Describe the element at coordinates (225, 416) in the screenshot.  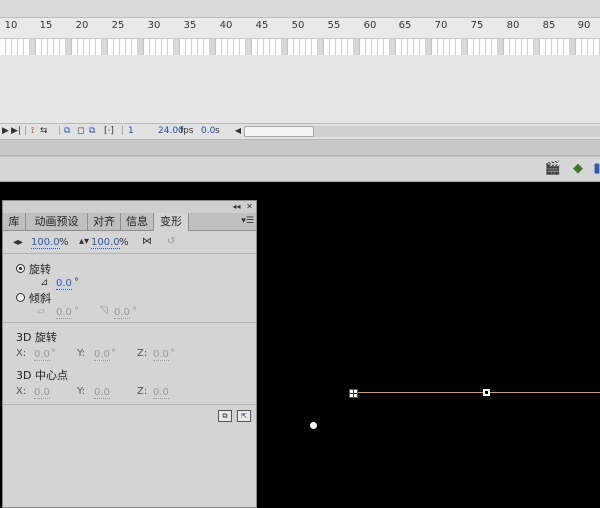
I see `duplicate-transform-icon: ⧉` at that location.